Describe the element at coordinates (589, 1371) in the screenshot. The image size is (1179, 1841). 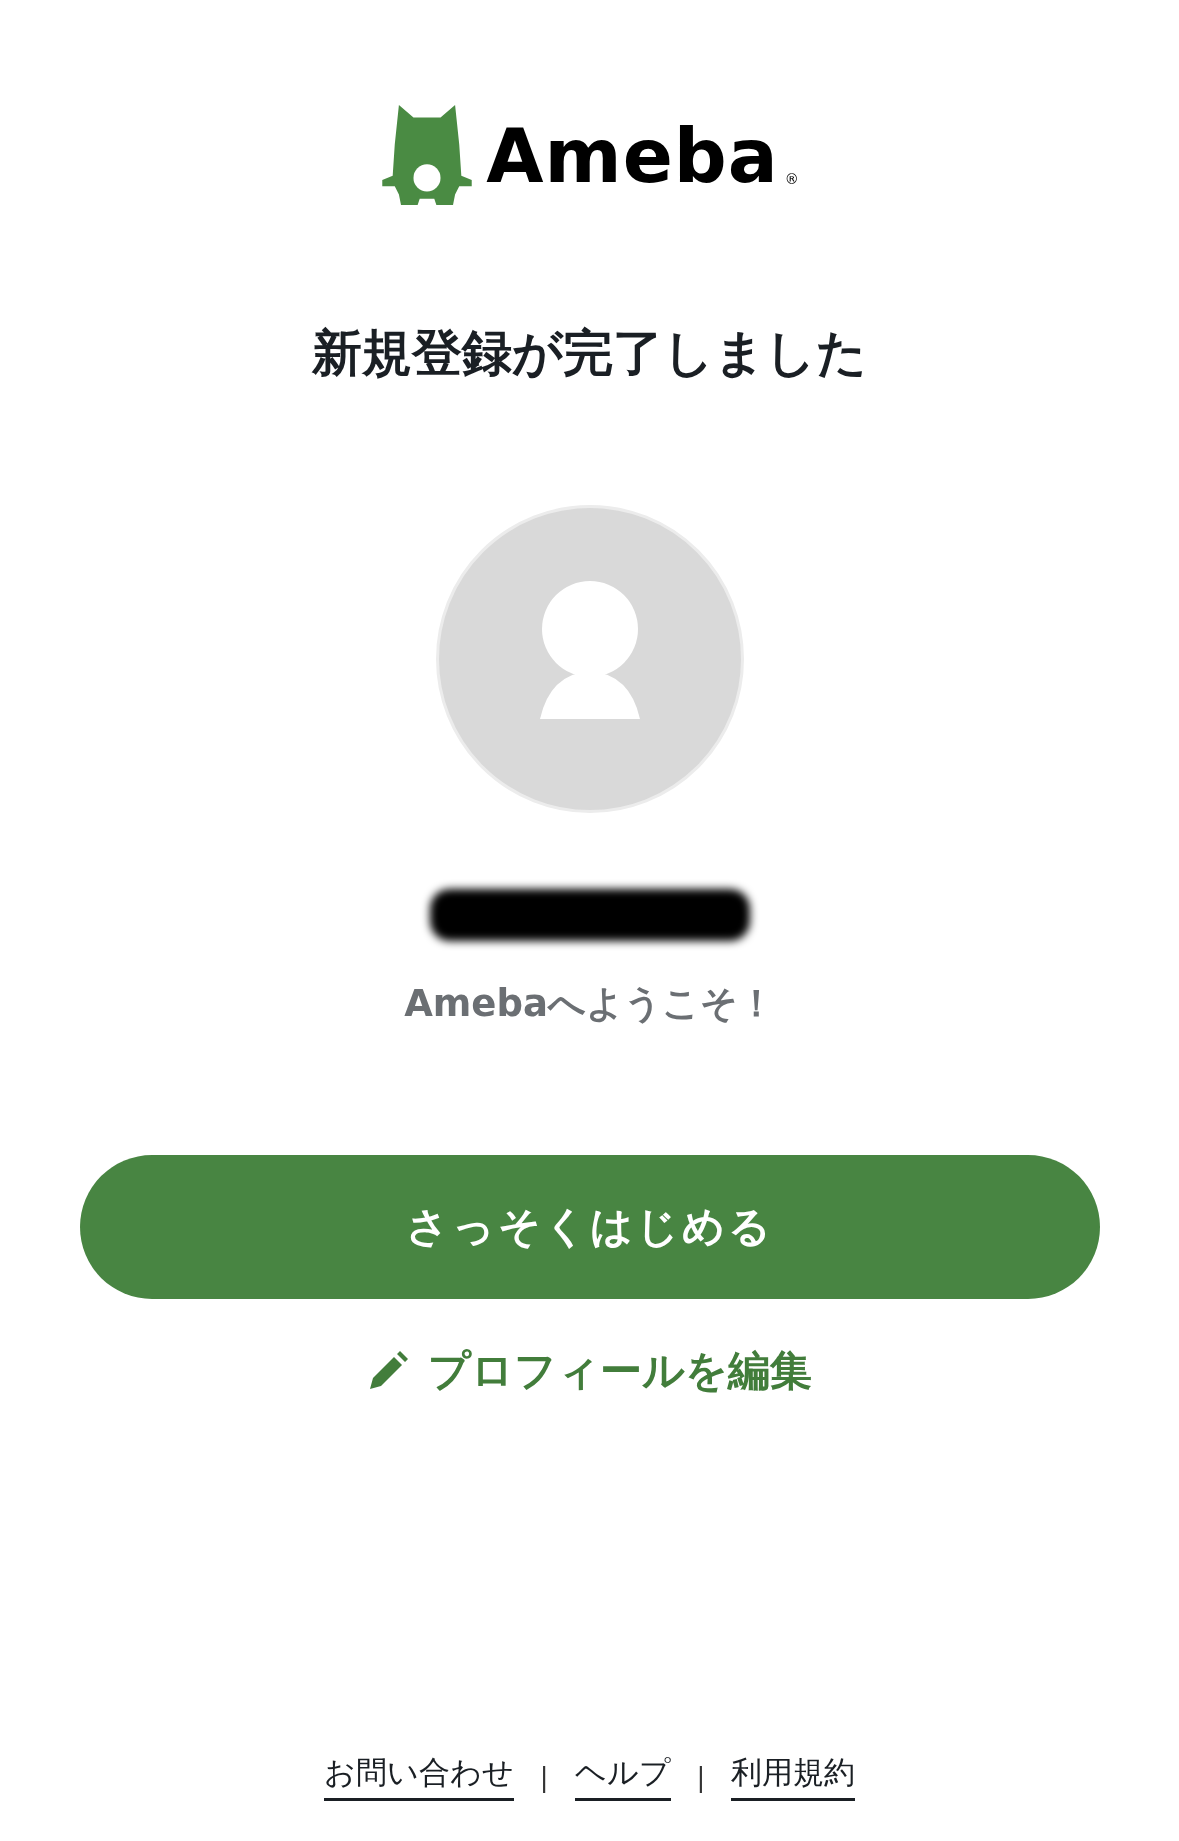
I see `edit-profile-link: プロフィールを編集` at that location.